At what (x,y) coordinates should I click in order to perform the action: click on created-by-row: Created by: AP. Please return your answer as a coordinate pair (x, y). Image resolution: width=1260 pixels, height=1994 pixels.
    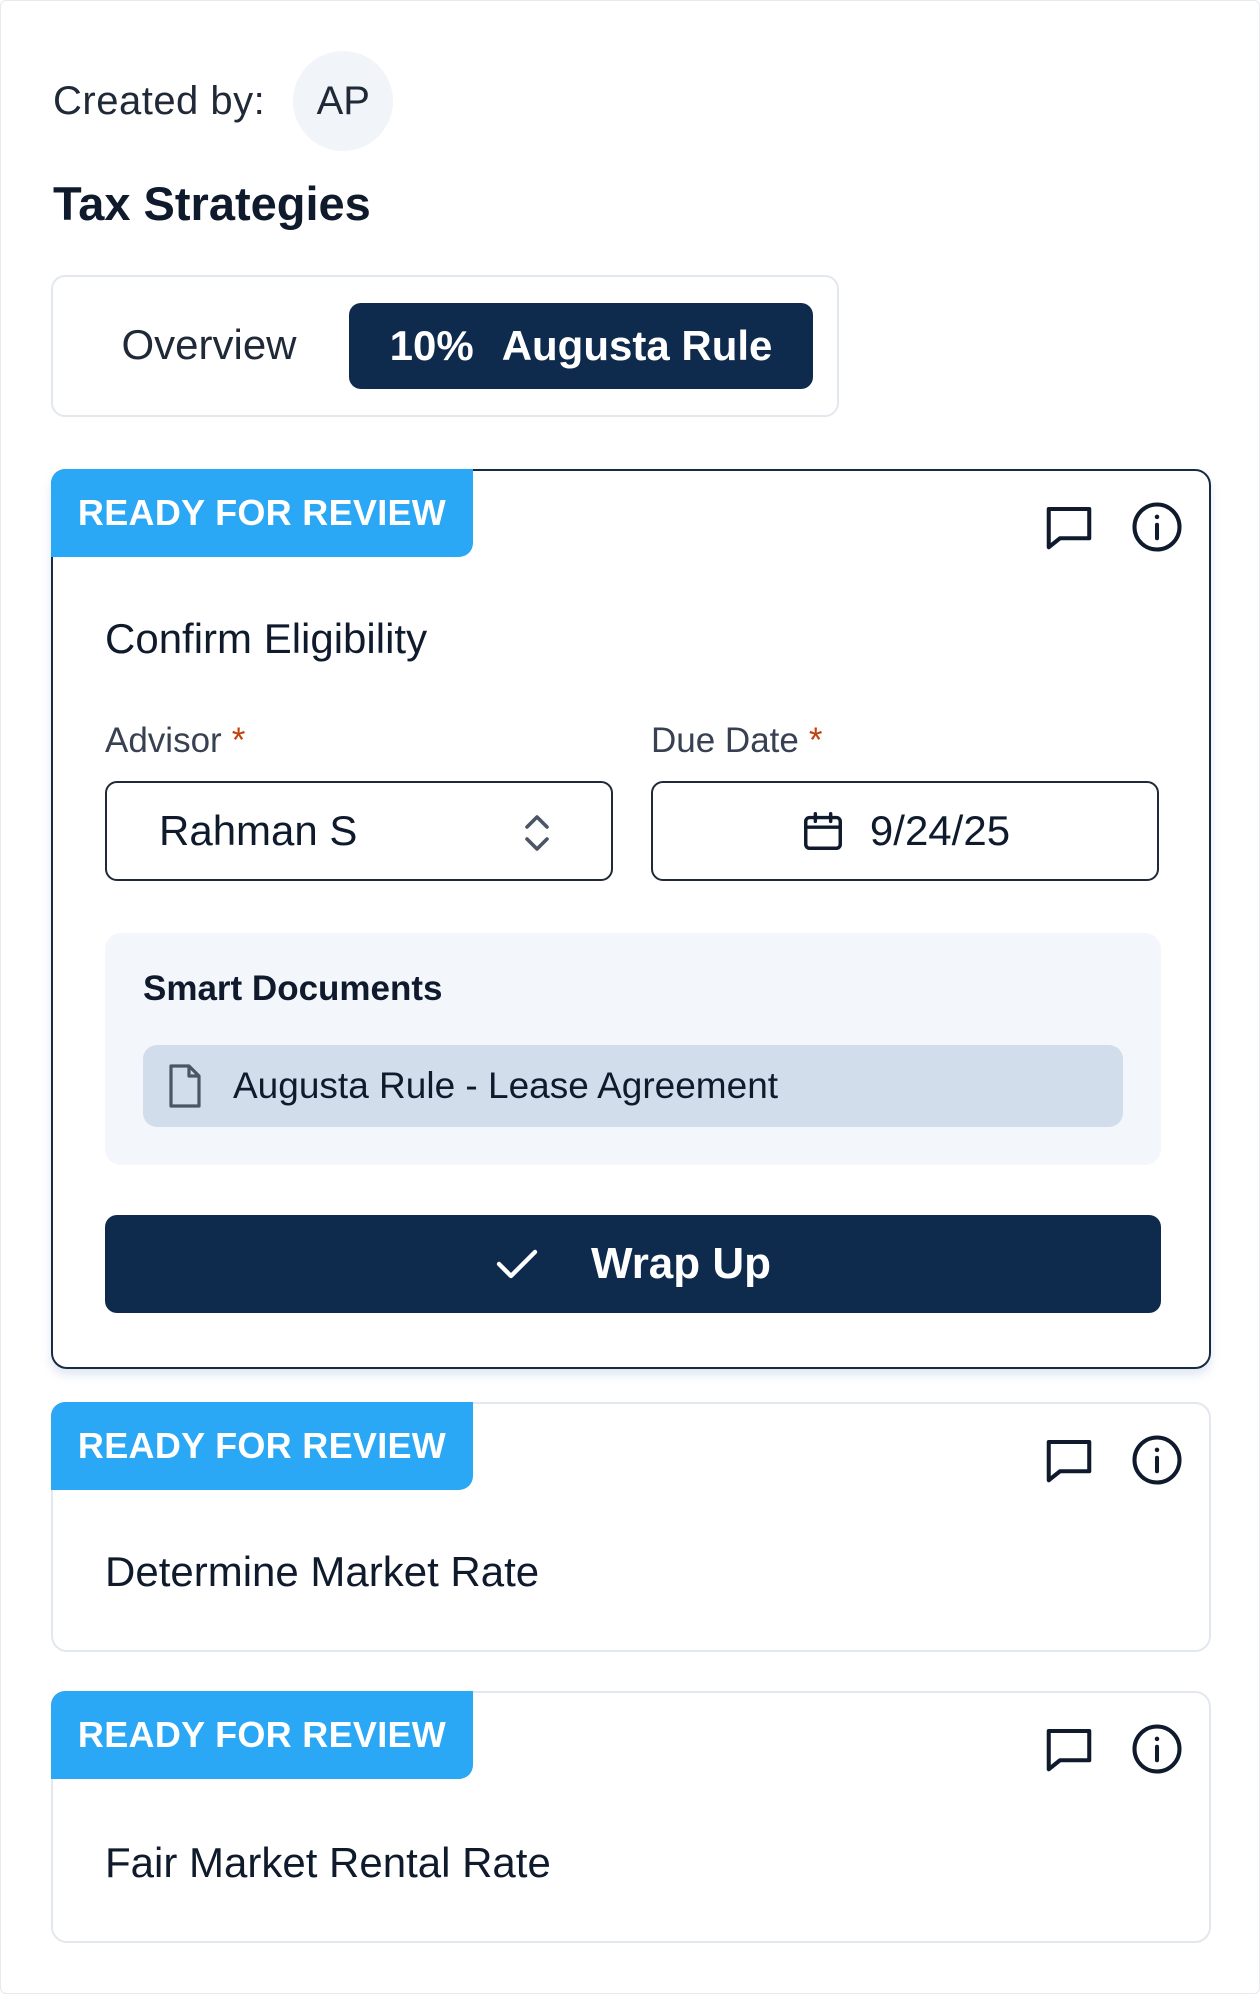
    Looking at the image, I should click on (223, 101).